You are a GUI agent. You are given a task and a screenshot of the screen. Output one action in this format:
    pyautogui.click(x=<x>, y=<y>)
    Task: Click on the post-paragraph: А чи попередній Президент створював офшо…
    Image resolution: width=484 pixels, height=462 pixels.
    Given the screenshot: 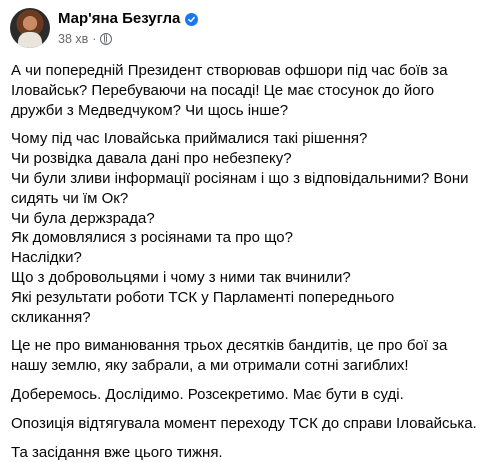 What is the action you would take?
    pyautogui.click(x=229, y=90)
    